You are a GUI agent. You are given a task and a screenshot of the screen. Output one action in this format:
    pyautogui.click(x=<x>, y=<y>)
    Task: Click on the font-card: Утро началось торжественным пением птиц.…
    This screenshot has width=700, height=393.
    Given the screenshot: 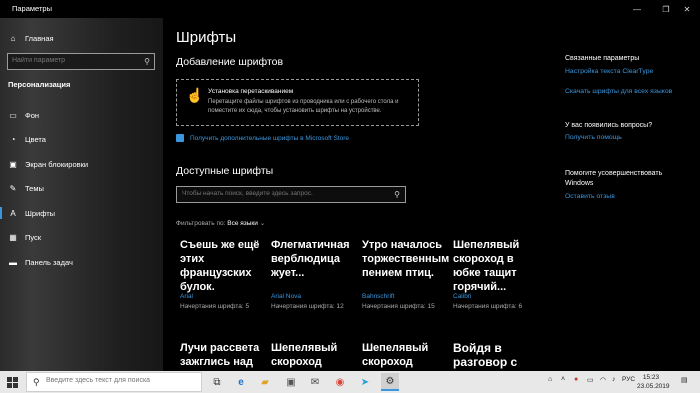 What is the action you would take?
    pyautogui.click(x=406, y=278)
    